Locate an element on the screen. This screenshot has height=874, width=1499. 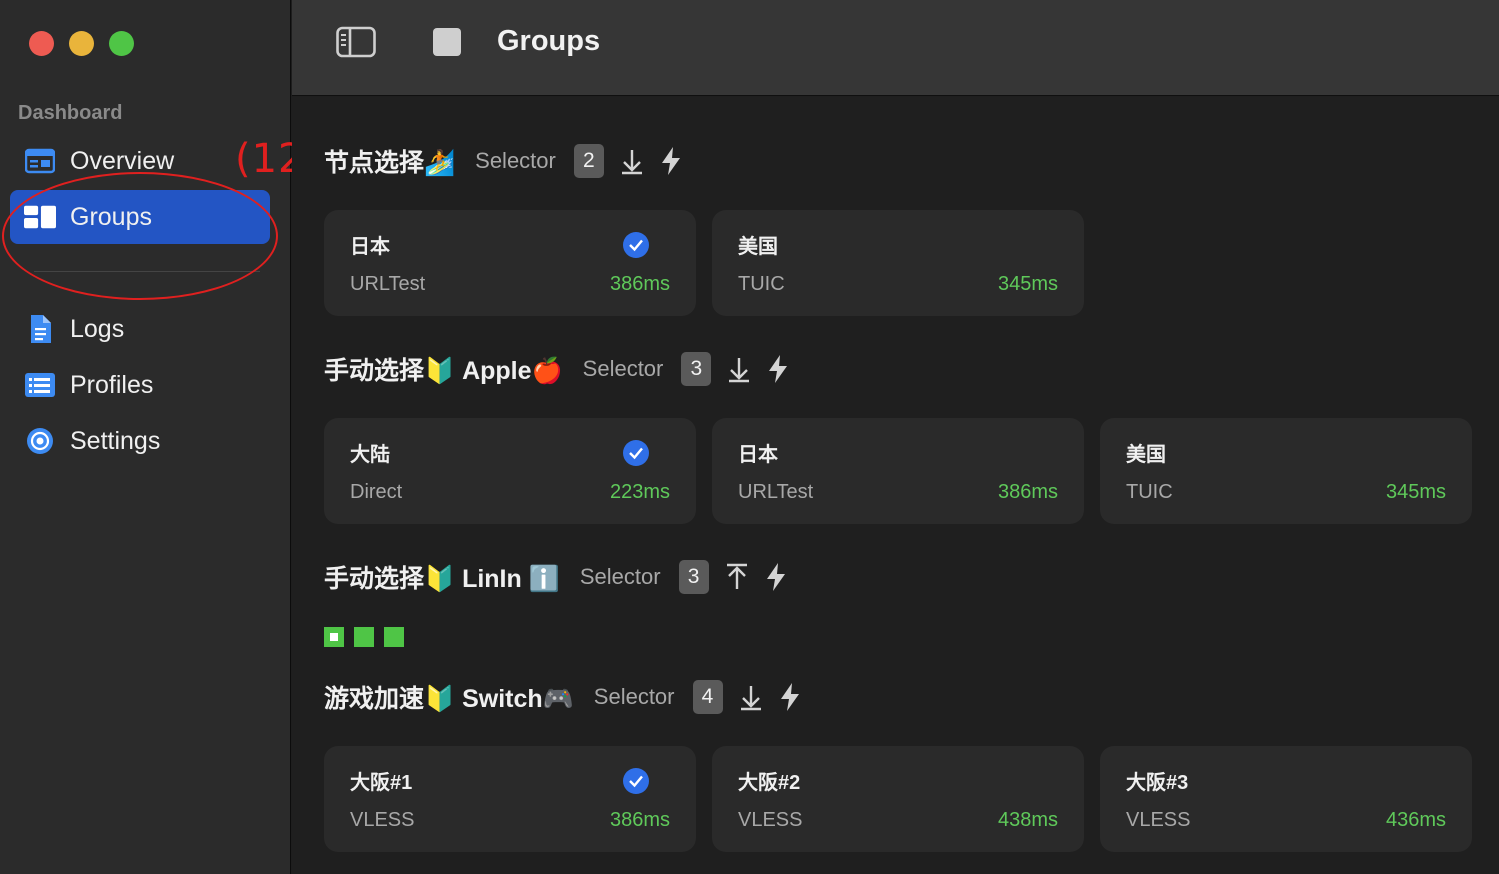
toggle-sidebar-button is located at coordinates (356, 44).